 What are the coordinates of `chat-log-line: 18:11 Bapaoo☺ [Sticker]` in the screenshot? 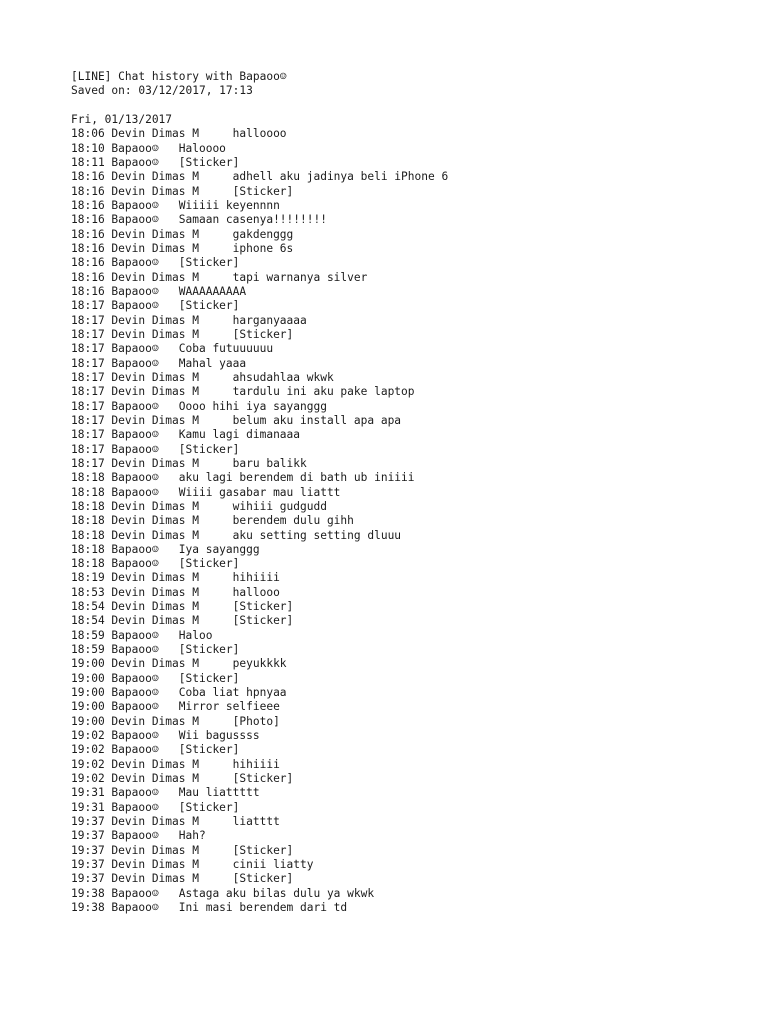 It's located at (155, 162).